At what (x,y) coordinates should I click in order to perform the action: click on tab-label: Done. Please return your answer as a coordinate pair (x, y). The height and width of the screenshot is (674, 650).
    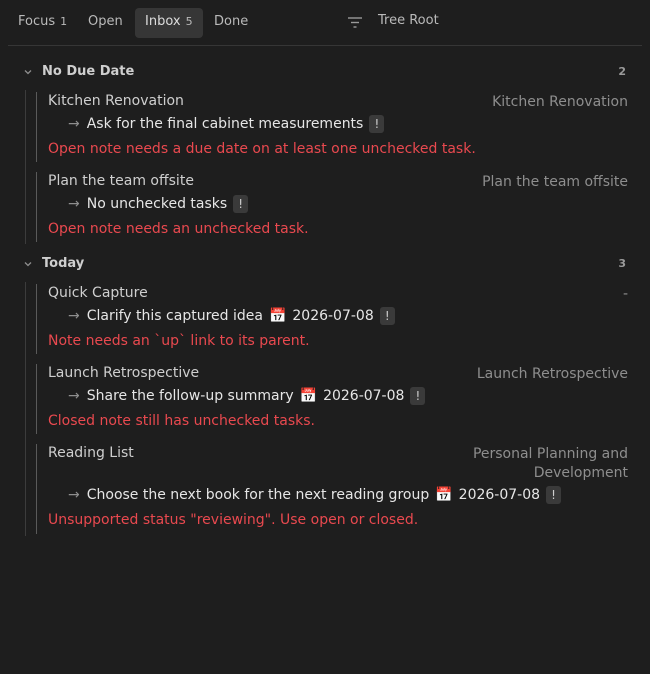
    Looking at the image, I should click on (231, 21).